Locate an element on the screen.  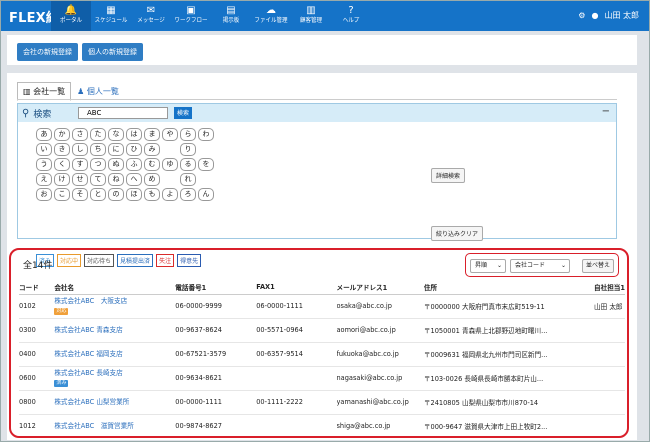
kana-button: け is located at coordinates (62, 179).